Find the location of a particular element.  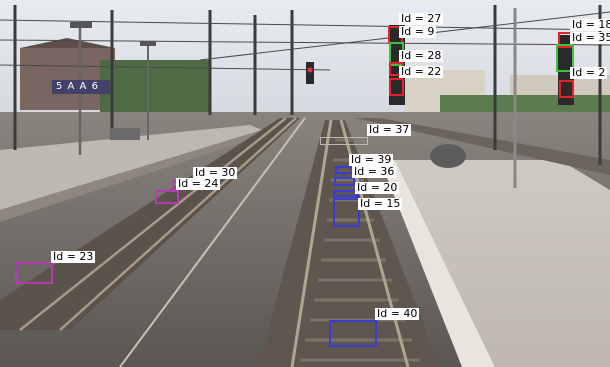

detection-label-20: Id = 20 is located at coordinates (377, 187).